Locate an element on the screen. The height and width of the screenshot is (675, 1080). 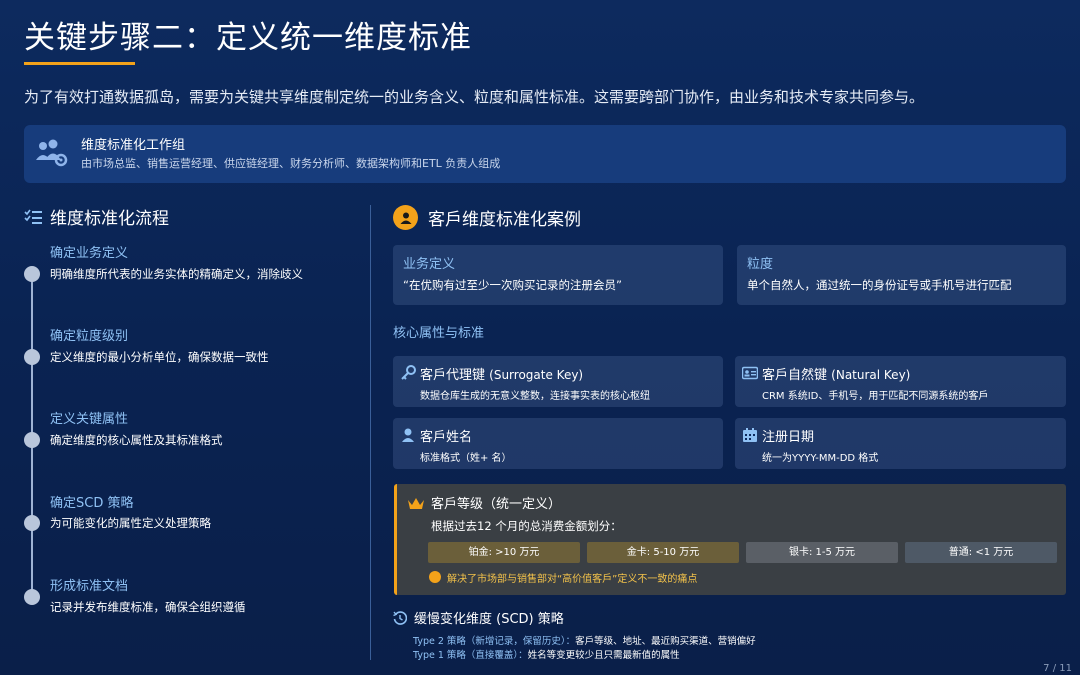
attr-title-en: (Surrogate Key) is located at coordinates (536, 375).